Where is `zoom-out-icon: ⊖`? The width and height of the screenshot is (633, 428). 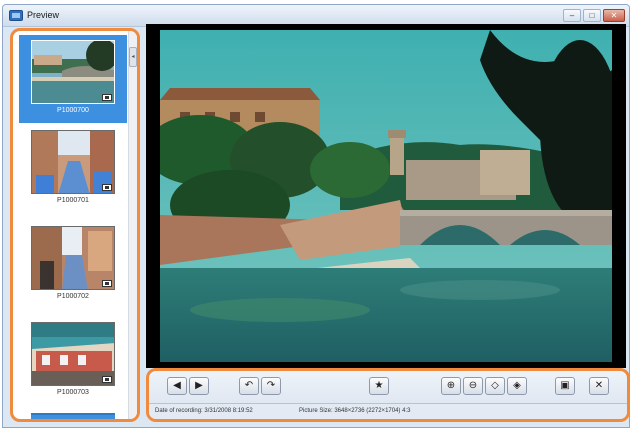 zoom-out-icon: ⊖ is located at coordinates (473, 385).